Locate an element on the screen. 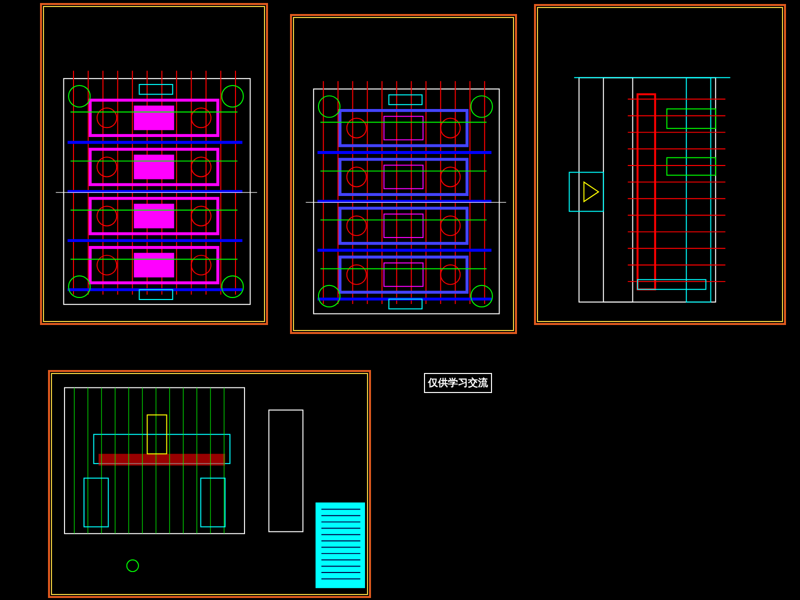 The height and width of the screenshot is (600, 800). watermark-label: 仅供学习交流 is located at coordinates (458, 383).